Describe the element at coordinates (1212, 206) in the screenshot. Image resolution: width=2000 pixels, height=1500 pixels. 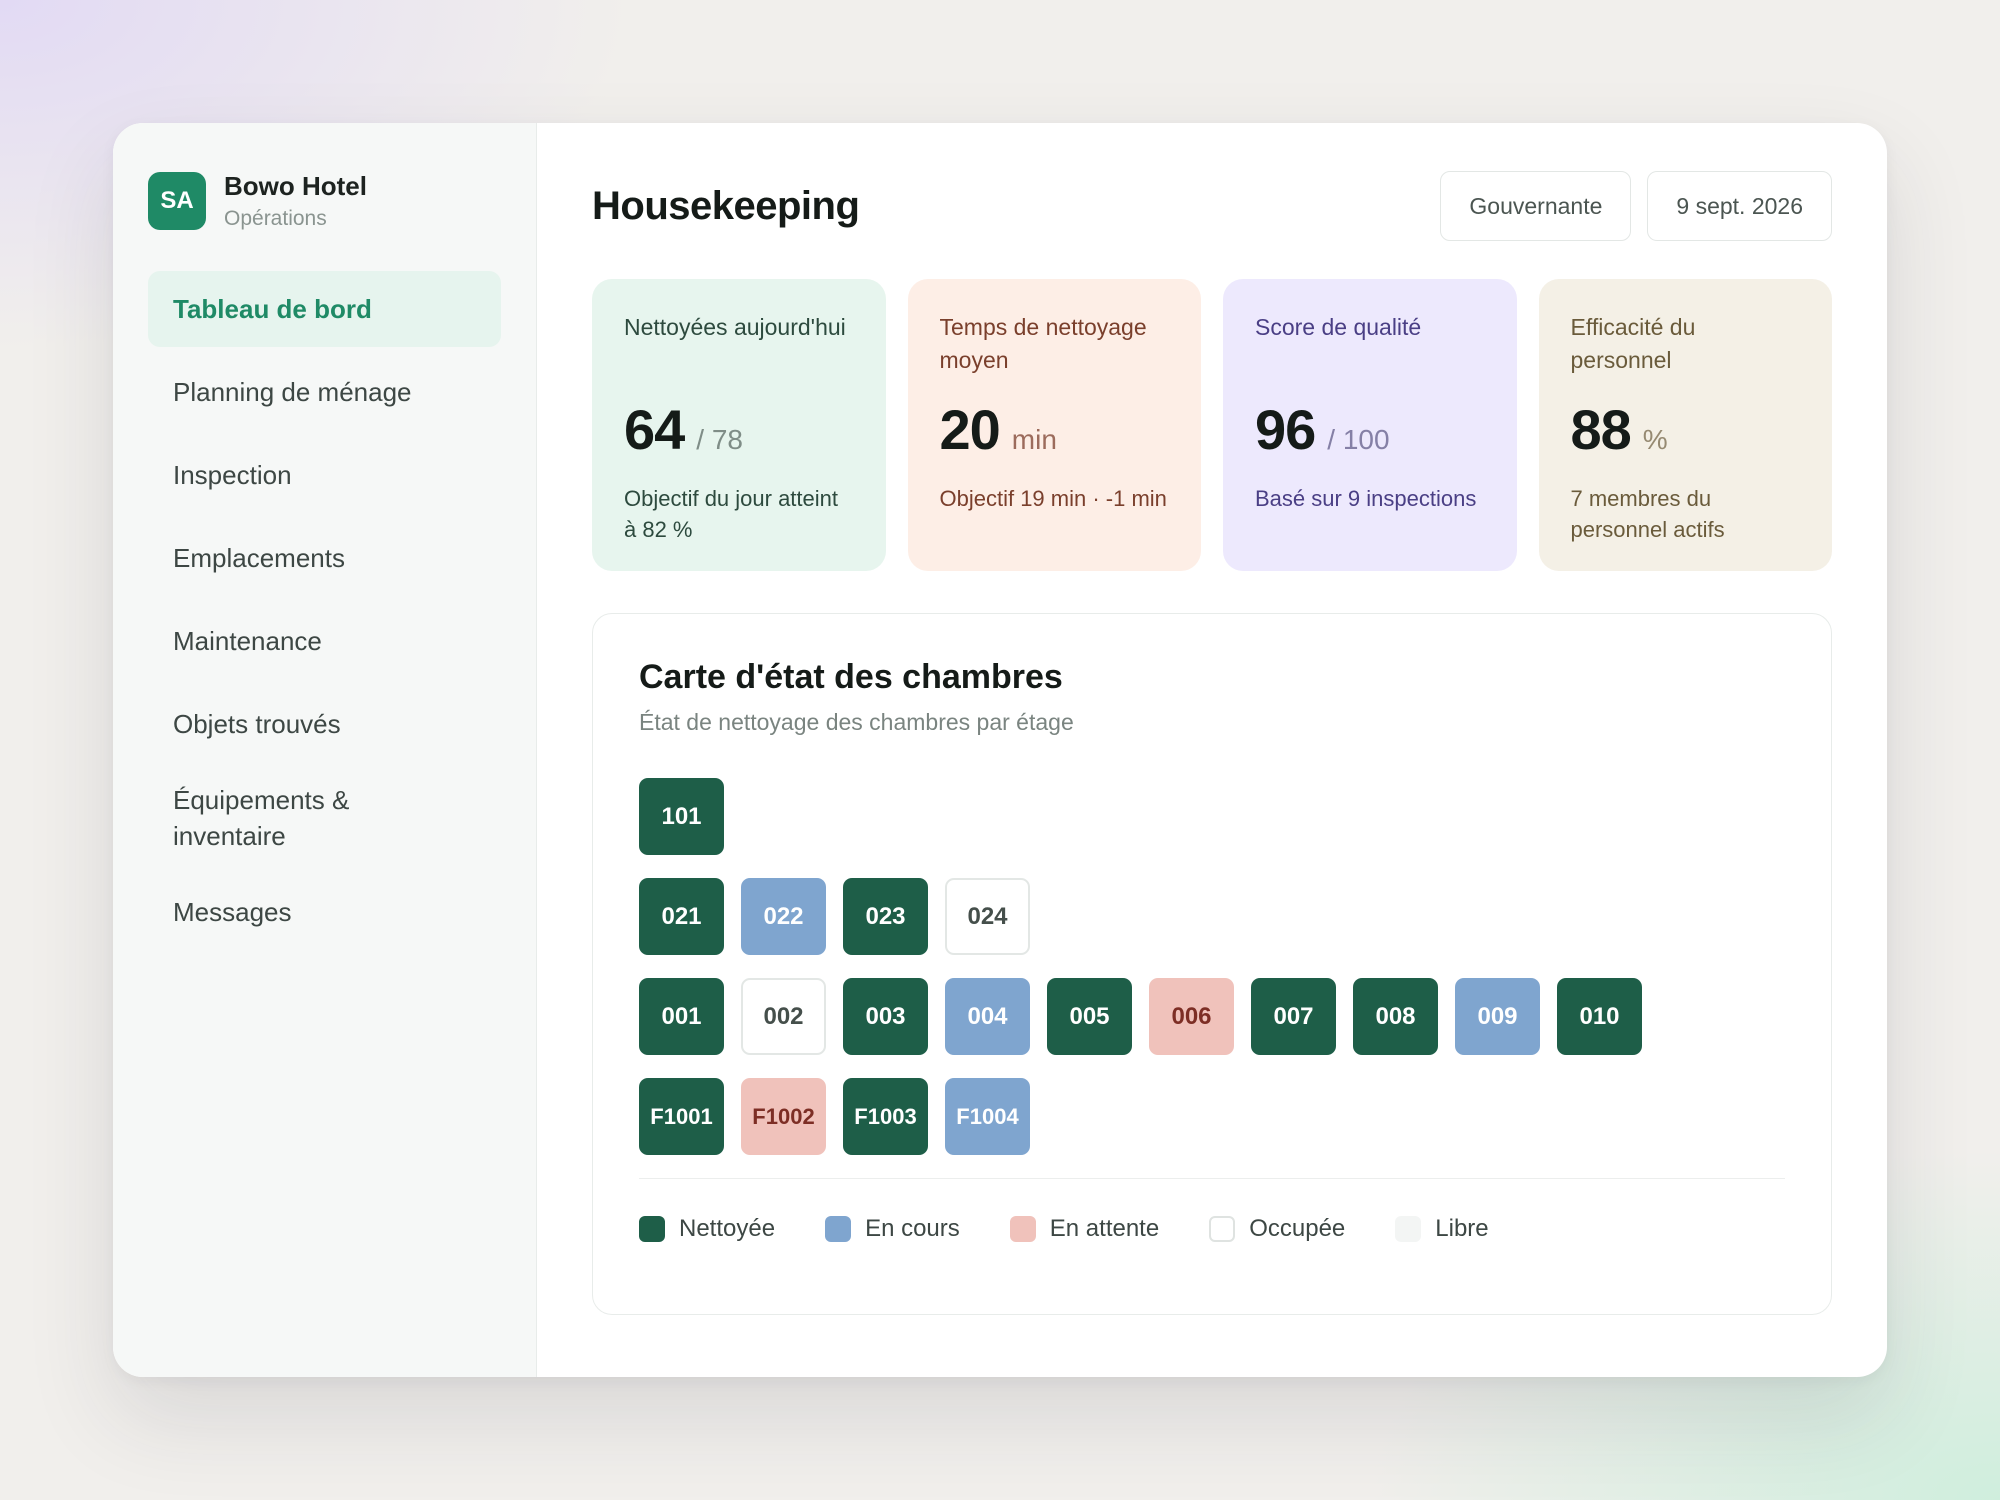
I see `page-header: Housekeeping Gouvernante 9 sept. 2026` at that location.